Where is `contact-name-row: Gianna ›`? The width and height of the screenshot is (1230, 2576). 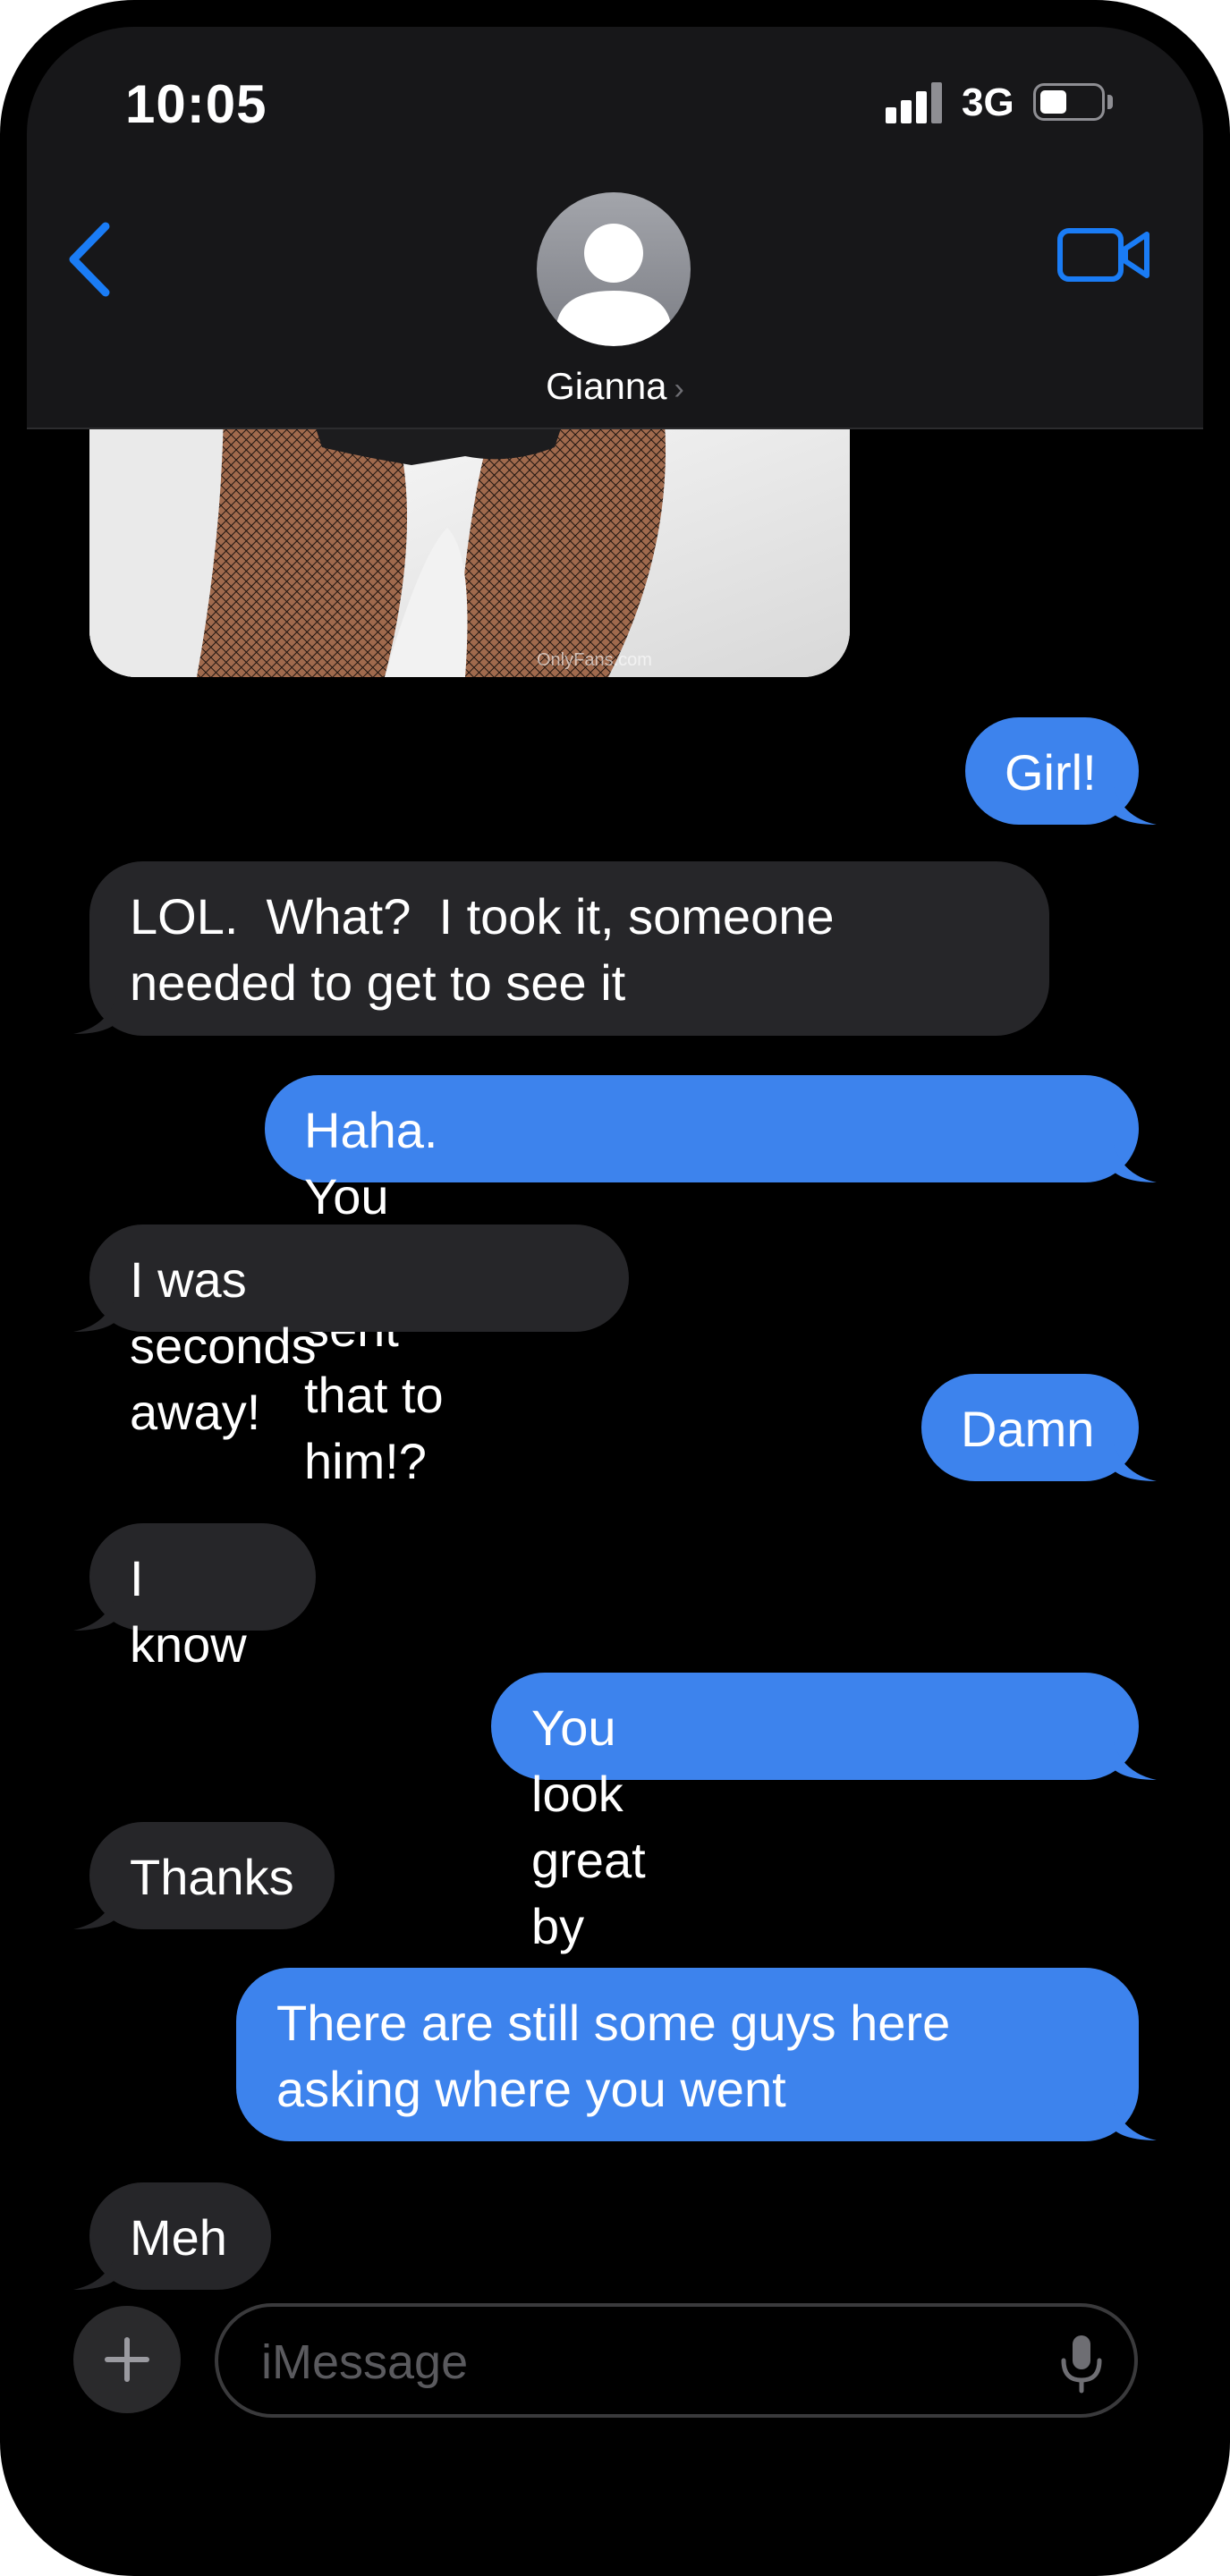 contact-name-row: Gianna › is located at coordinates (615, 386).